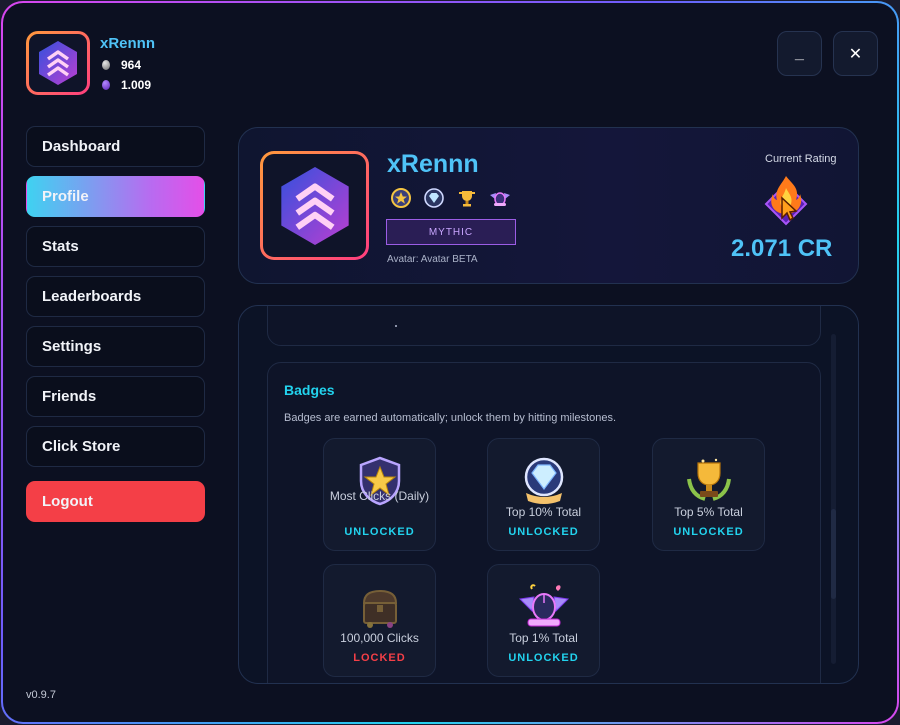 This screenshot has height=725, width=900. What do you see at coordinates (106, 65) in the screenshot?
I see `silver-gem-icon` at bounding box center [106, 65].